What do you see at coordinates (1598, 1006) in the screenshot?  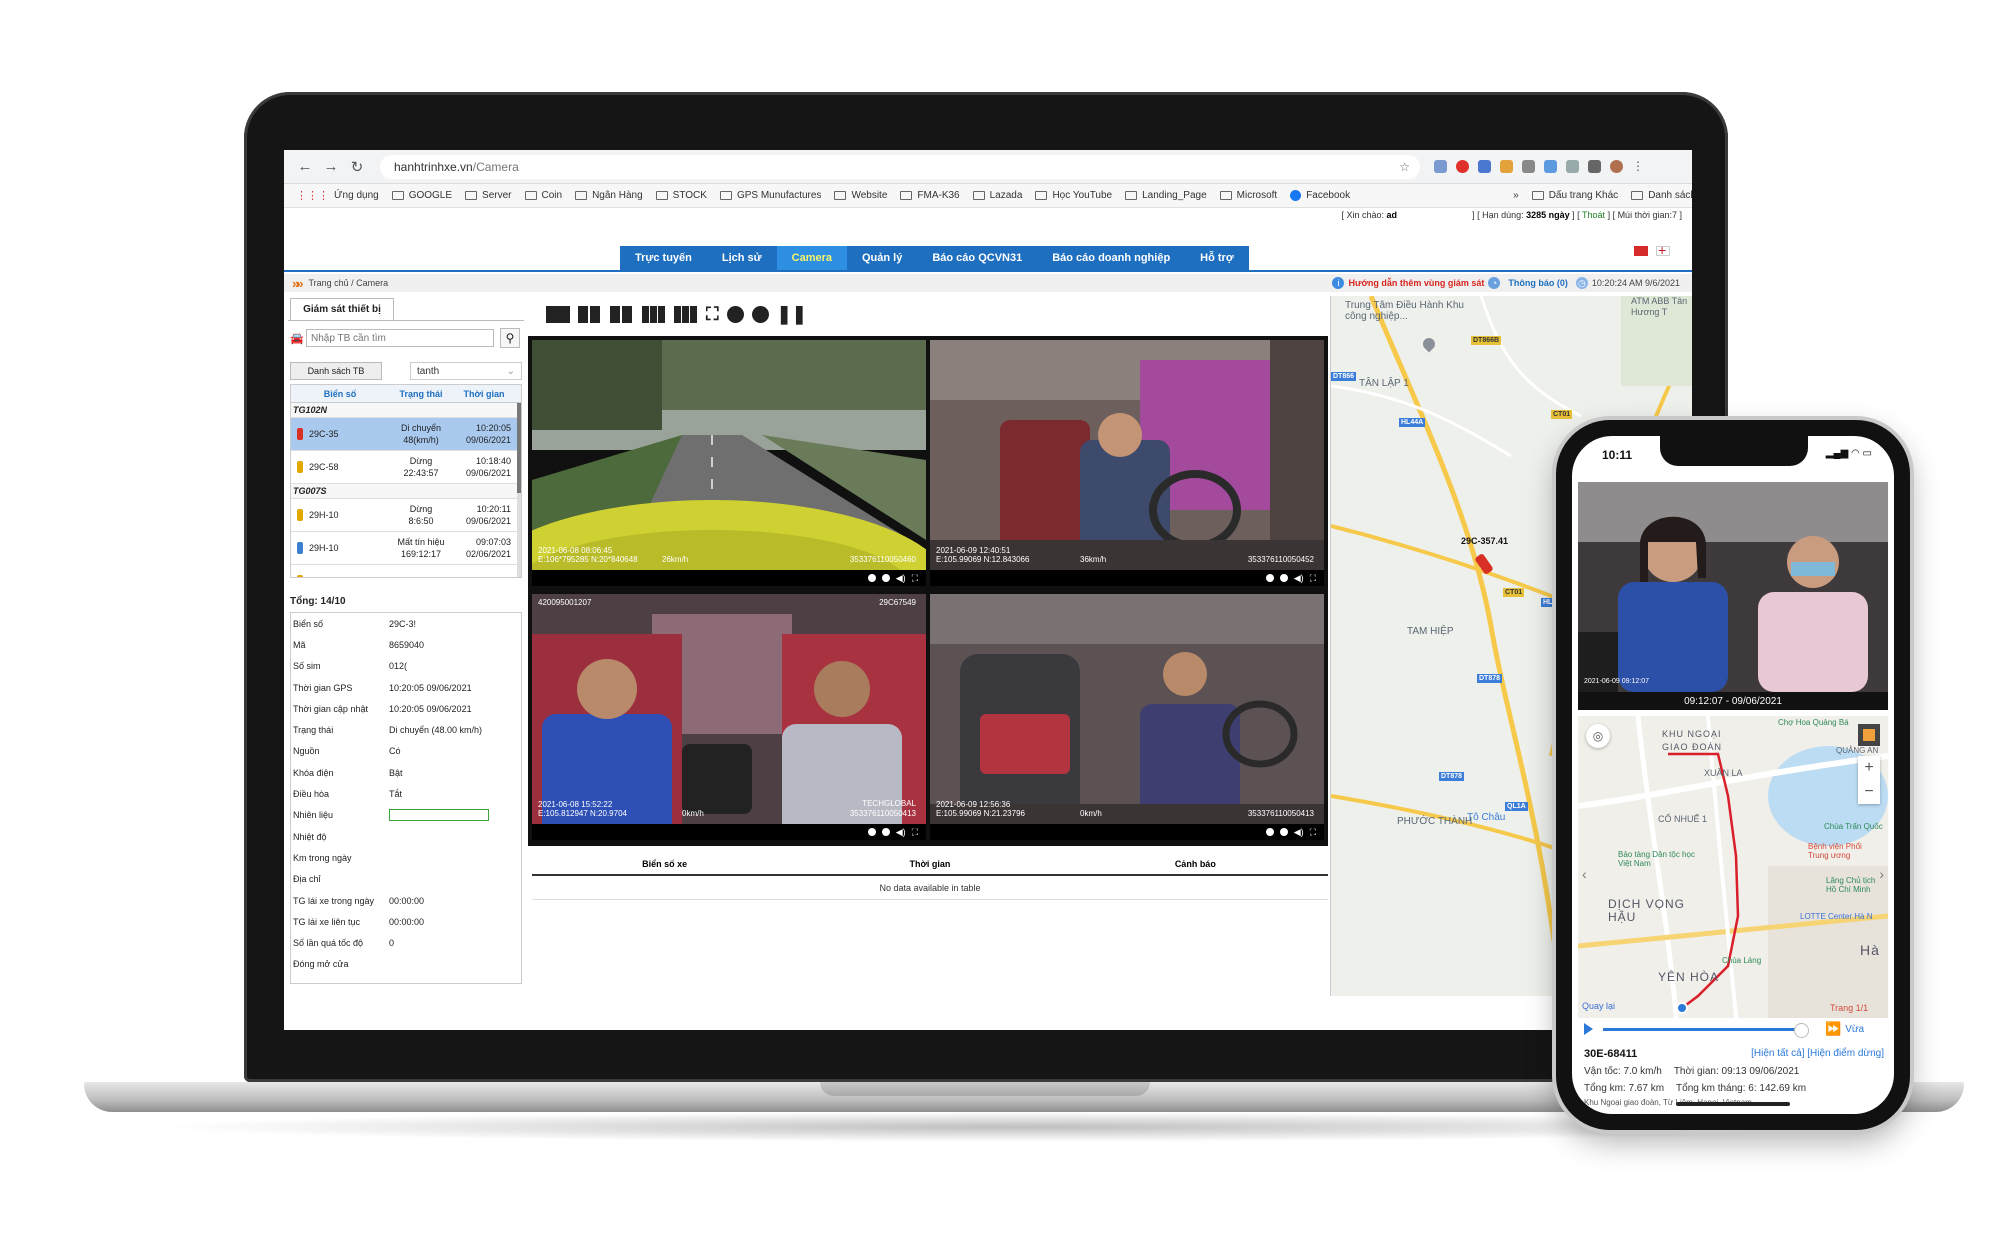 I see `back-link: Quay lại` at bounding box center [1598, 1006].